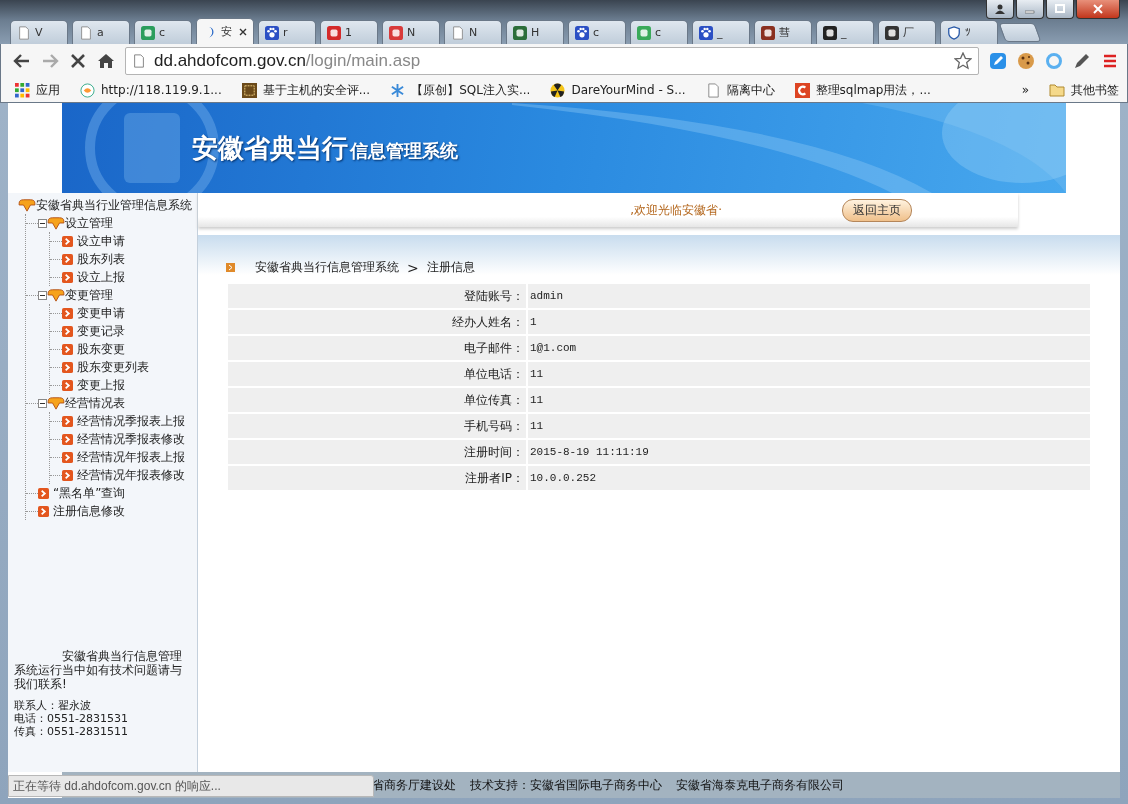  What do you see at coordinates (89, 511) in the screenshot?
I see `tree-item: 注册信息修改` at bounding box center [89, 511].